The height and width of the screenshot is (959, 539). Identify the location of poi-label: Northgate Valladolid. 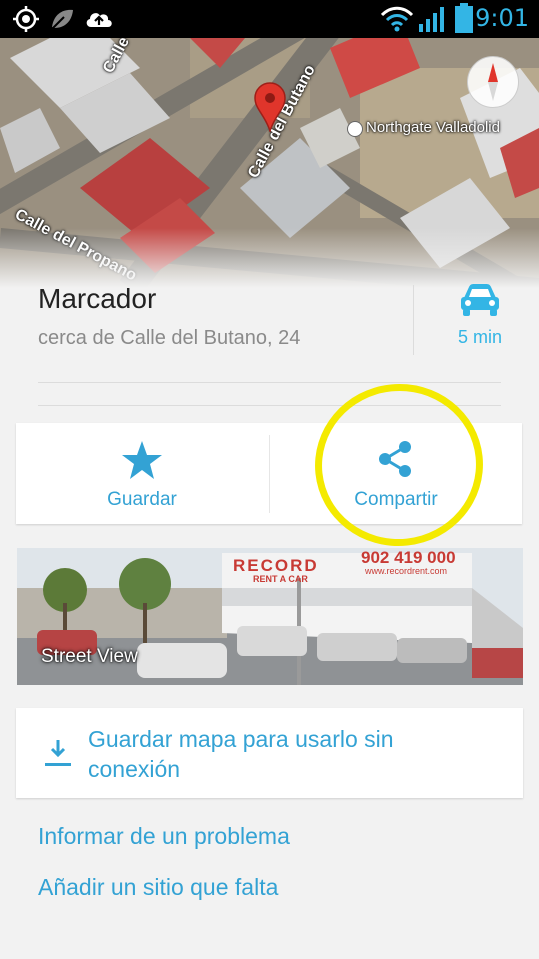
(433, 127).